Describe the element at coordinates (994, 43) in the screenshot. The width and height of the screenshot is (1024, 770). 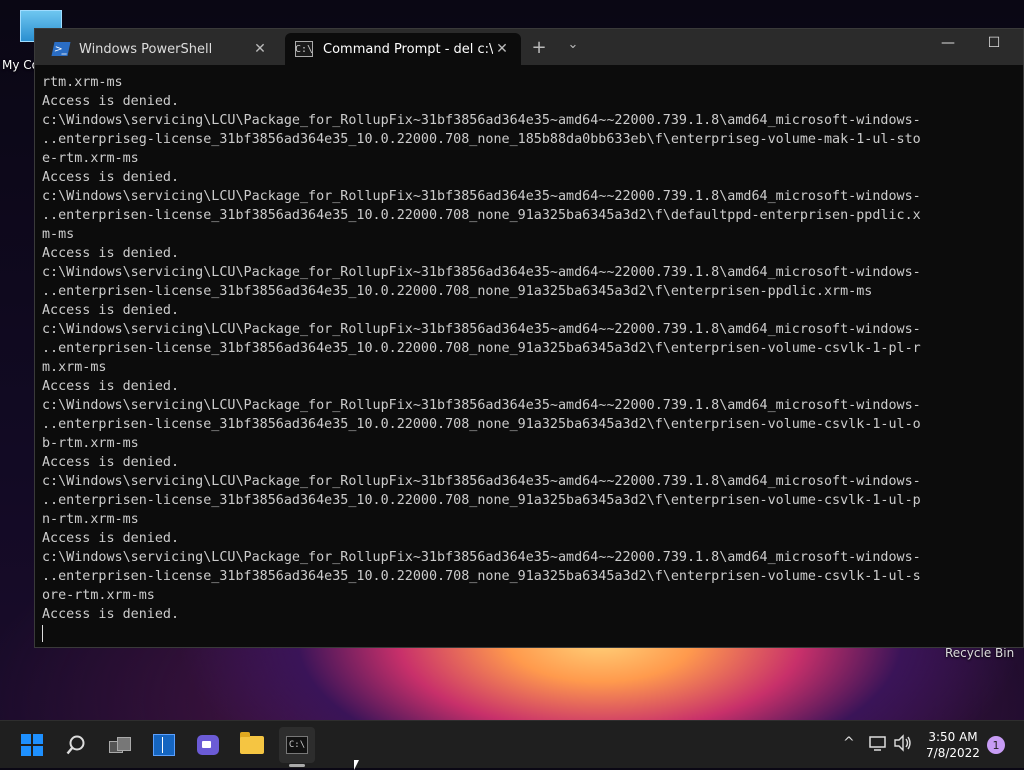
I see `maximize-button: ☐` at that location.